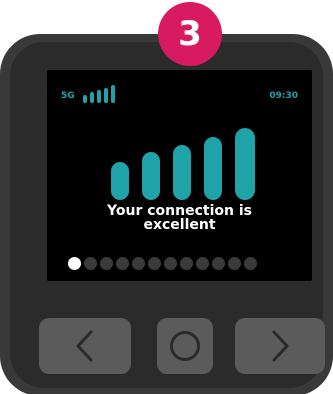 This screenshot has width=333, height=394. What do you see at coordinates (190, 34) in the screenshot?
I see `step-number-badge: 3` at bounding box center [190, 34].